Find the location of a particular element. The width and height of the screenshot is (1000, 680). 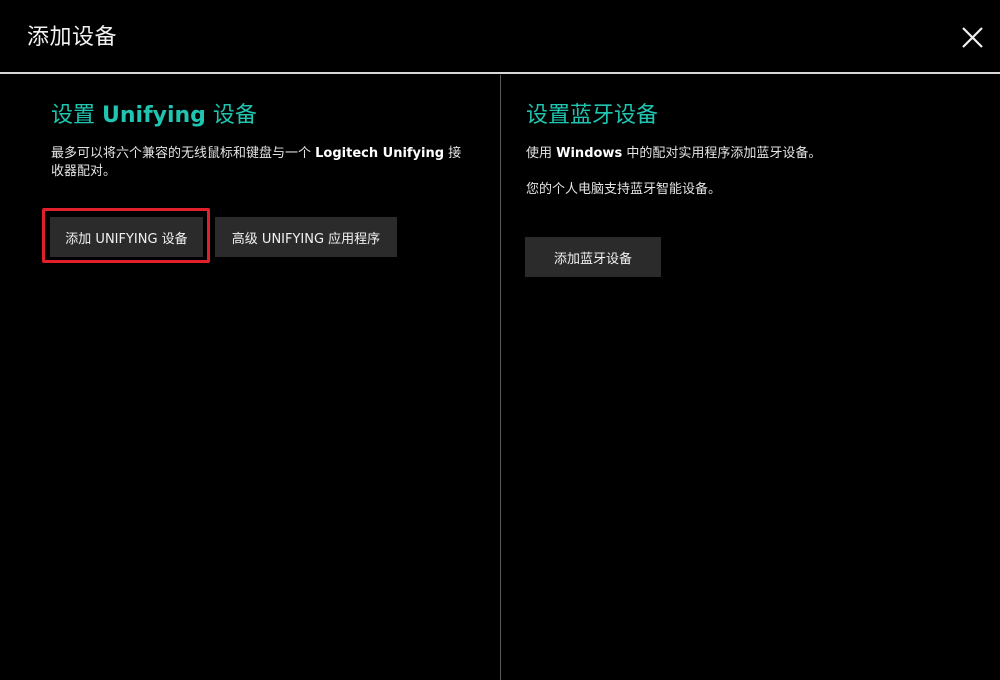

bluetooth-desc-1: 使用 Windows 中的配对实用程序添加蓝牙设备。 is located at coordinates (756, 154).